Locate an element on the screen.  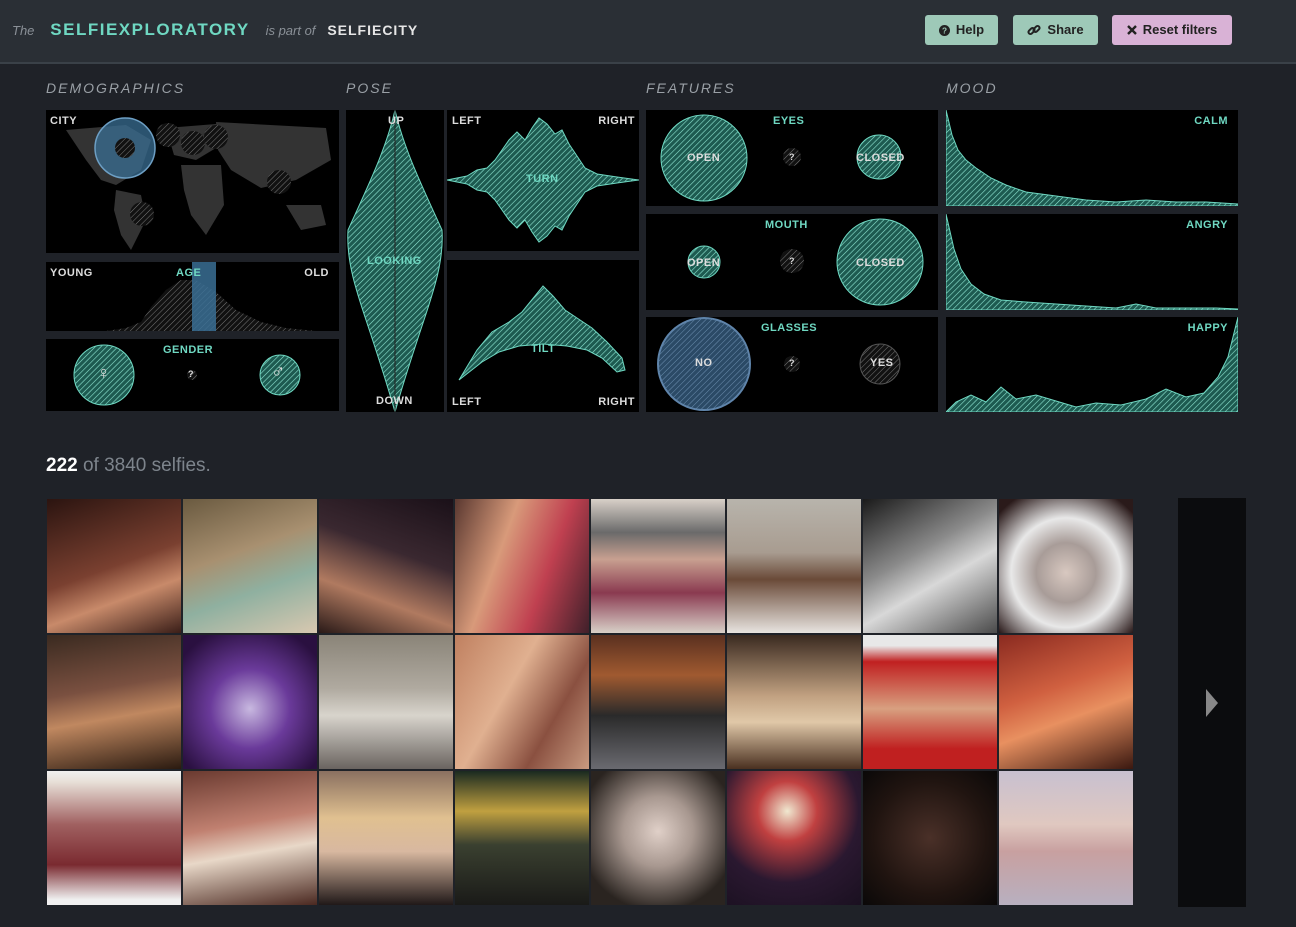
age-old-label: OLD is located at coordinates (316, 273).